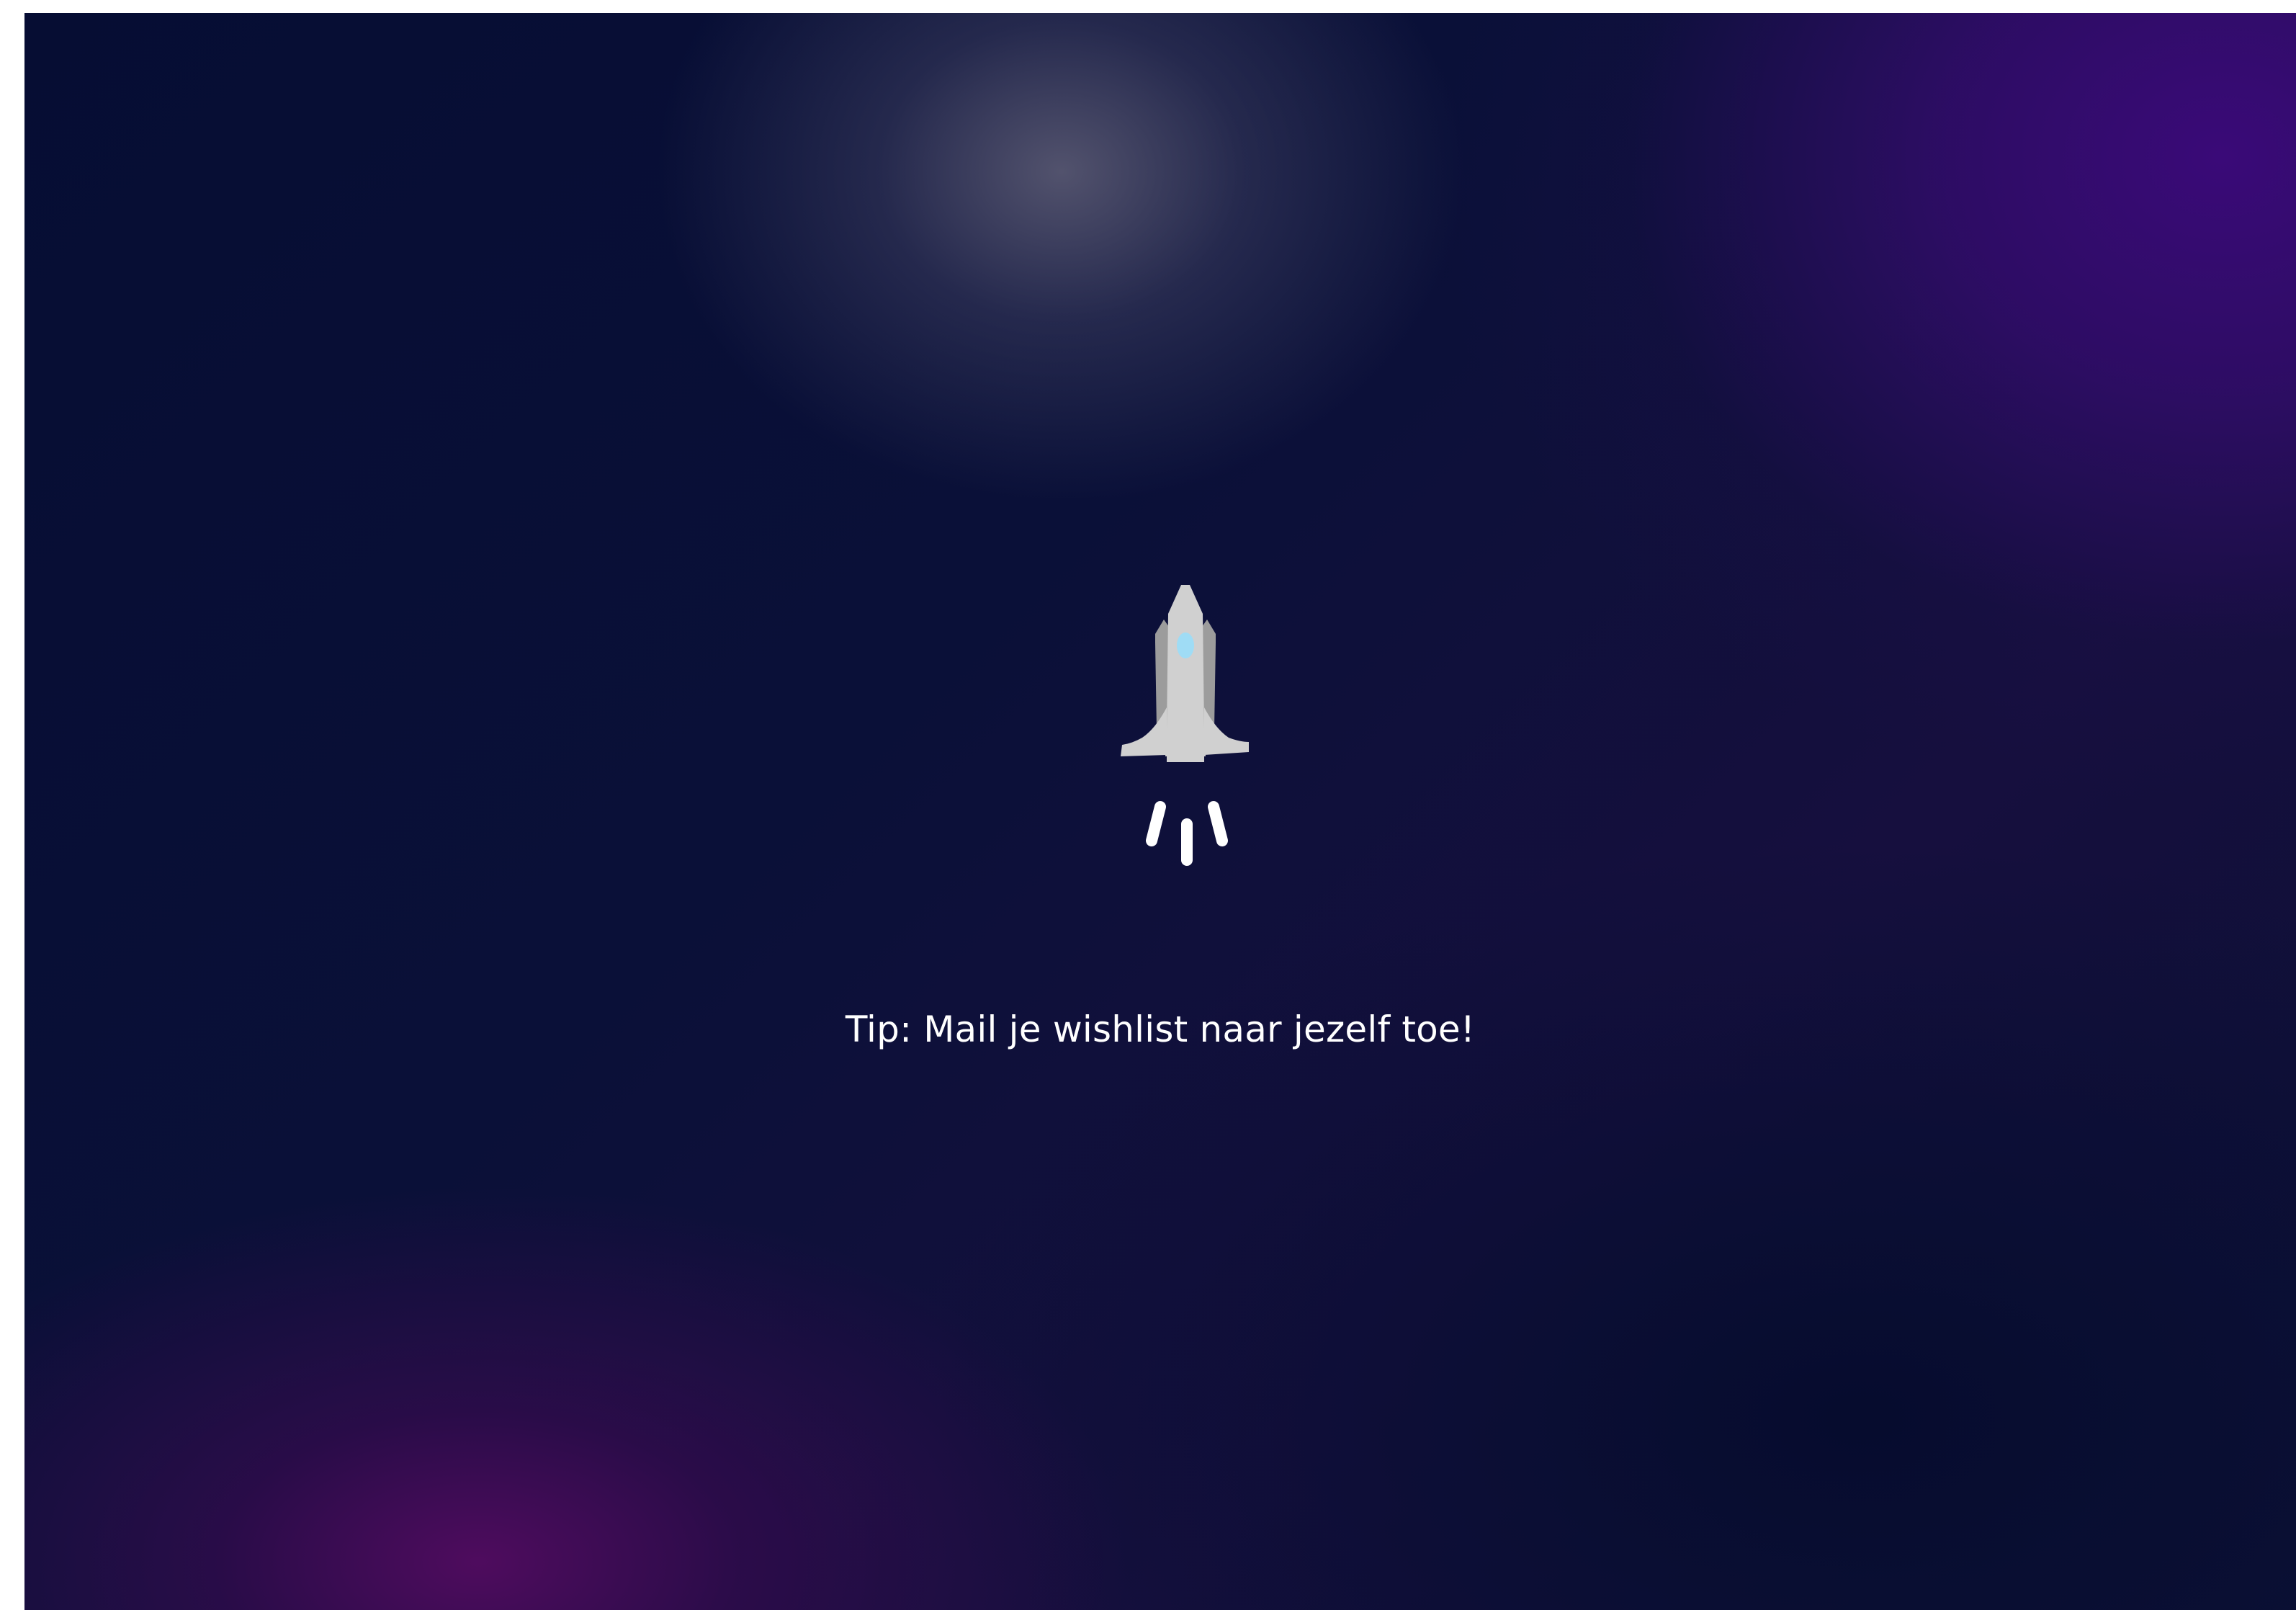 The image size is (2296, 1610). What do you see at coordinates (1160, 1029) in the screenshot?
I see `loading-tip: Tip: Mail je wishlist naar jezelf toe!` at bounding box center [1160, 1029].